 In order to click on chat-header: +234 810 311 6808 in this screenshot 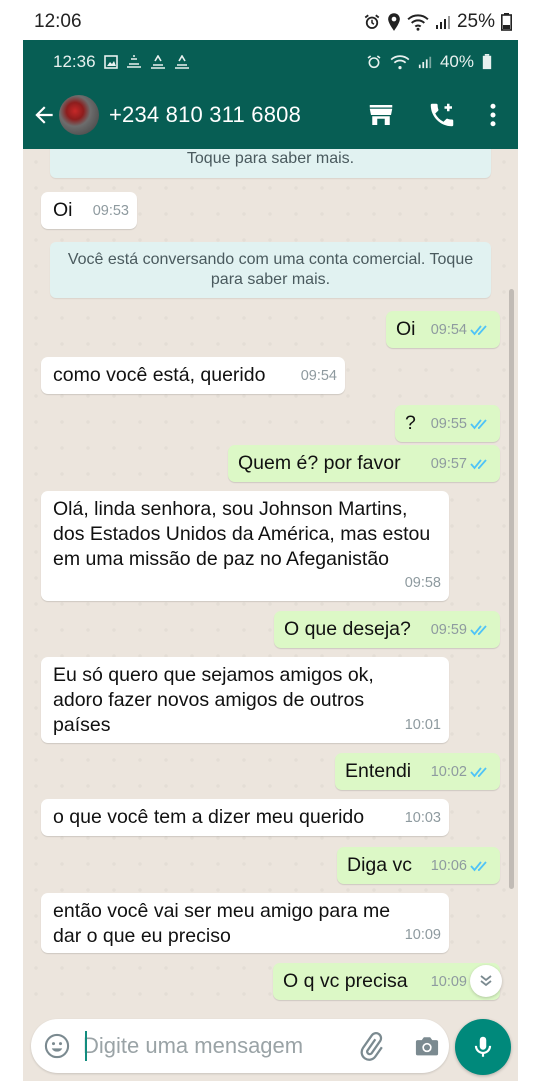, I will do `click(270, 115)`.